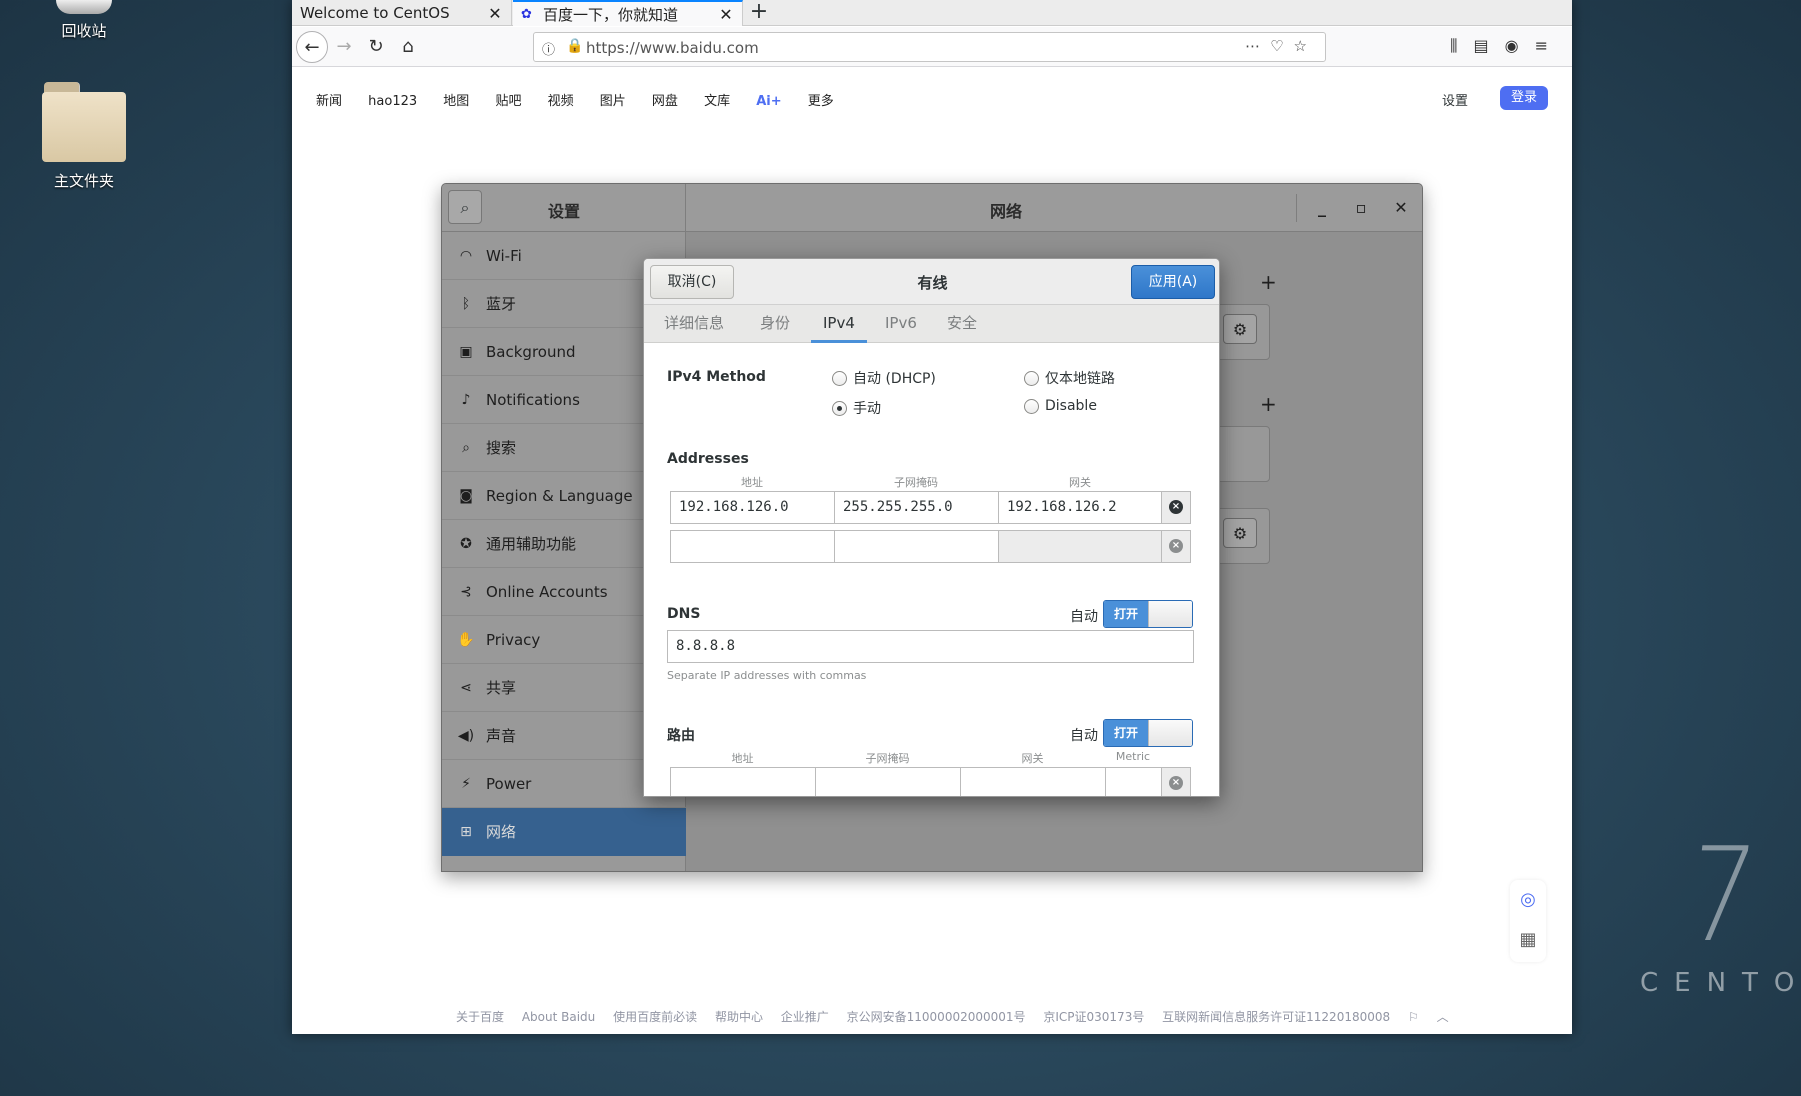 The image size is (1801, 1096). Describe the element at coordinates (1080, 507) in the screenshot. I see `gateway-field: 192.168.126.2` at that location.